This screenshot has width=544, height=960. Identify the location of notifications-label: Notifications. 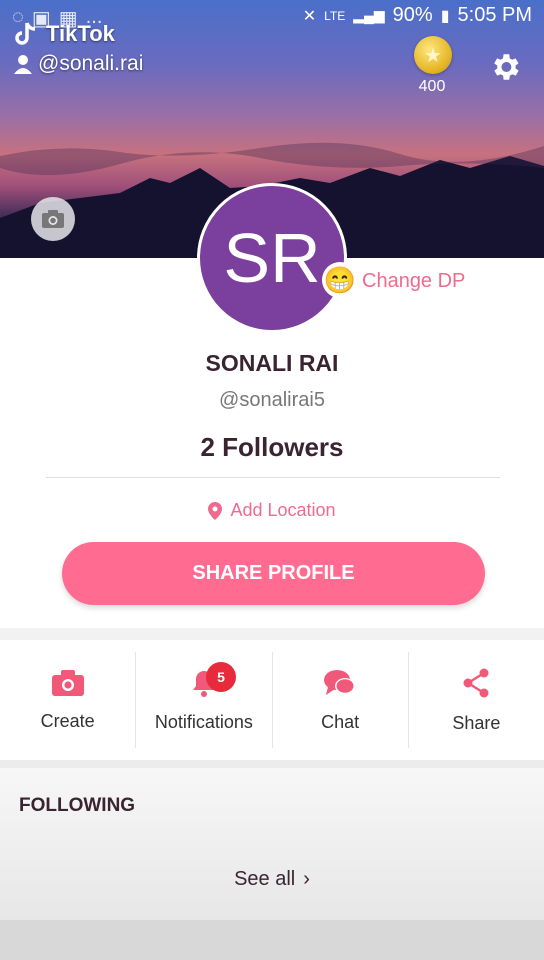
(203, 721).